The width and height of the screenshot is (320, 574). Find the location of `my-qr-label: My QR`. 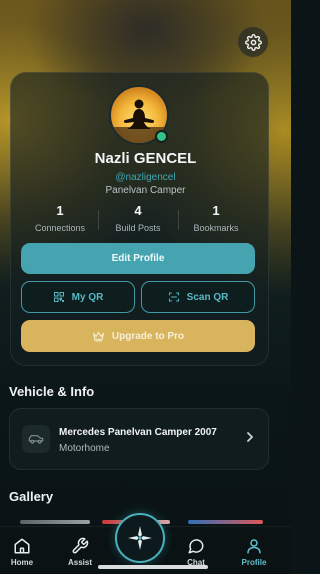

my-qr-label: My QR is located at coordinates (87, 297).